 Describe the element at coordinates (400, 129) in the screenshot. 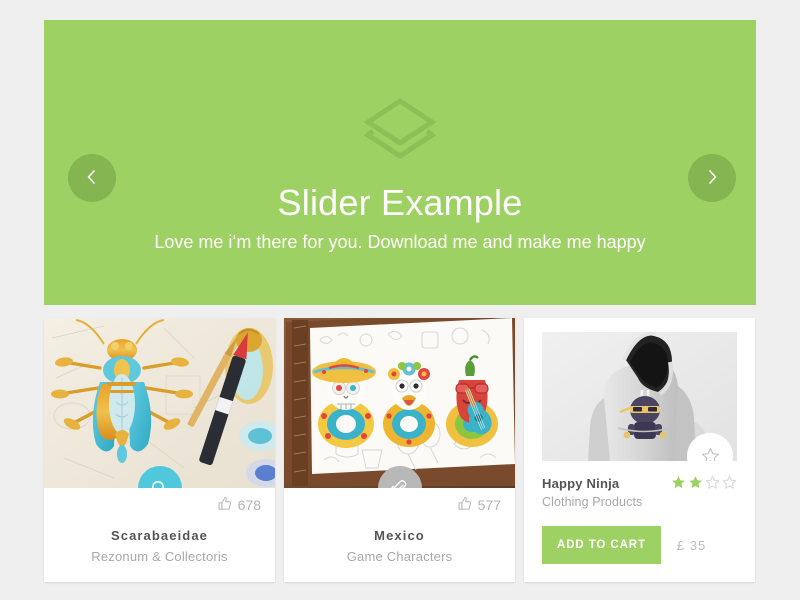

I see `layers-icon` at that location.